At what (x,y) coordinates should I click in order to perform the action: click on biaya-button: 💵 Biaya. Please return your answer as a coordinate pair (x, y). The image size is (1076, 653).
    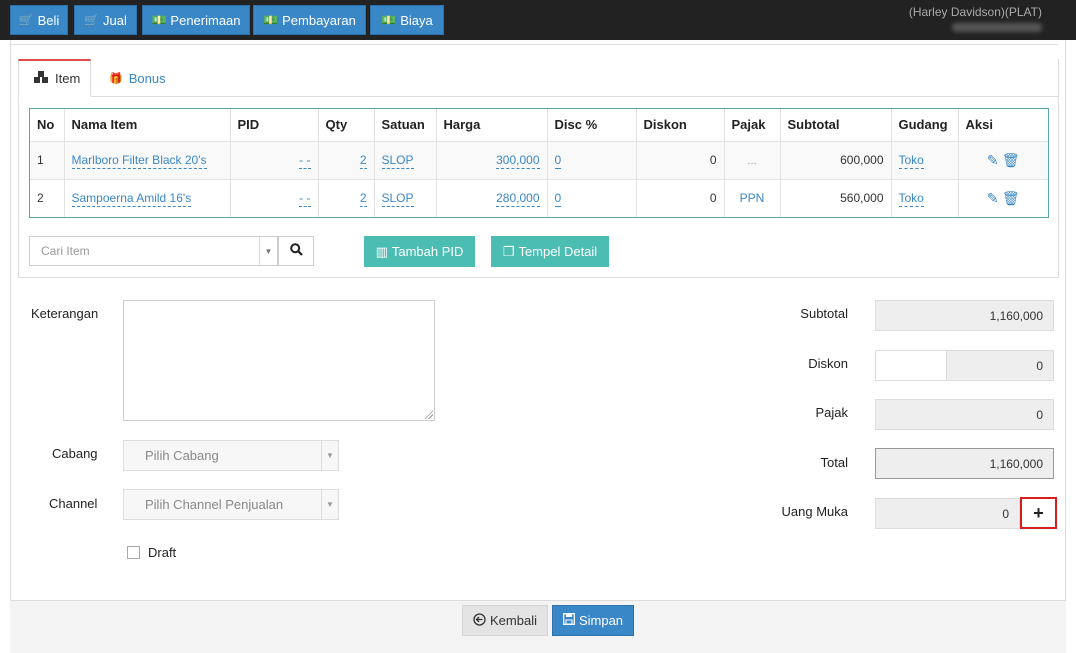
    Looking at the image, I should click on (407, 20).